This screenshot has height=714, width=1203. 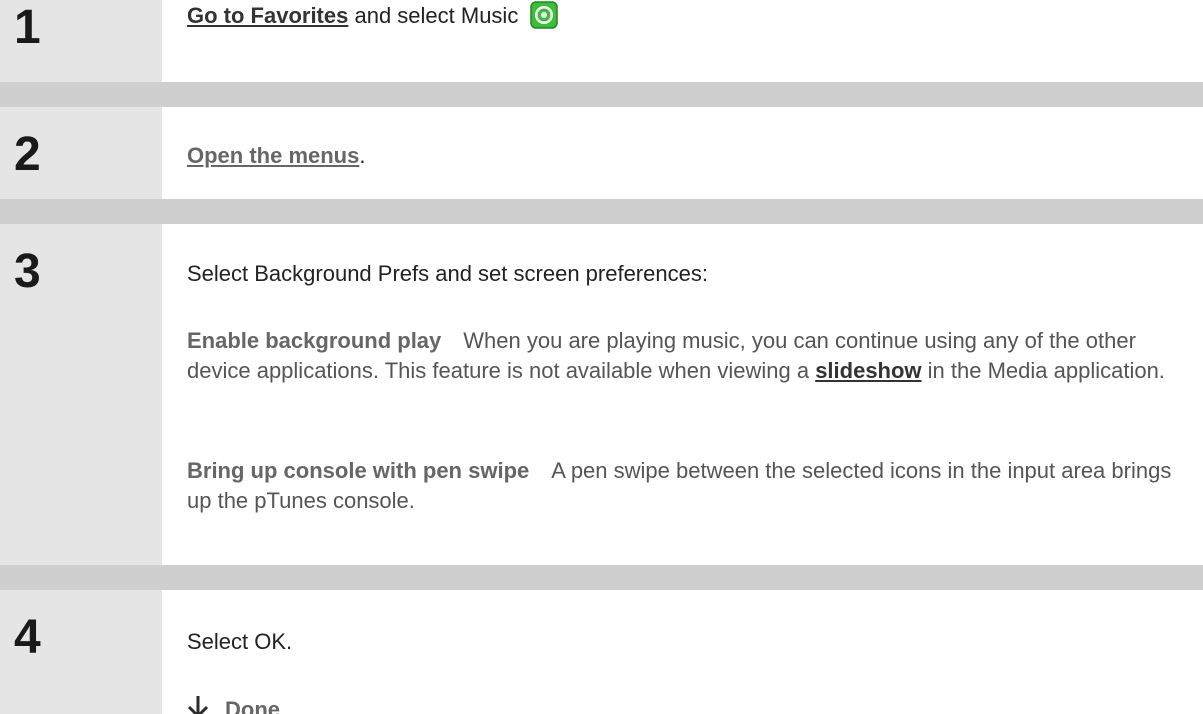 I want to click on done-label: Done, so click(x=252, y=705).